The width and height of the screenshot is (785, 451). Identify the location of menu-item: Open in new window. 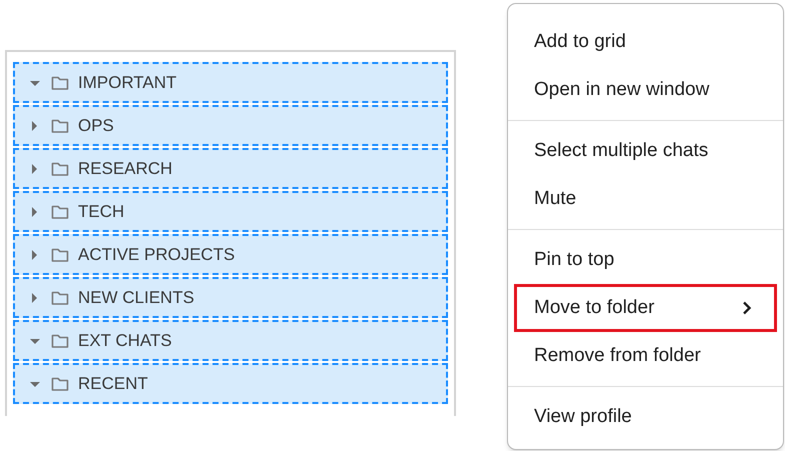
(645, 90).